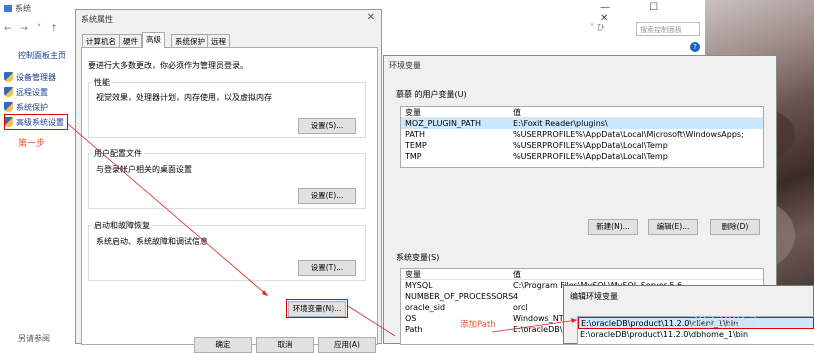  I want to click on see-also-label: 另请参阅, so click(34, 338).